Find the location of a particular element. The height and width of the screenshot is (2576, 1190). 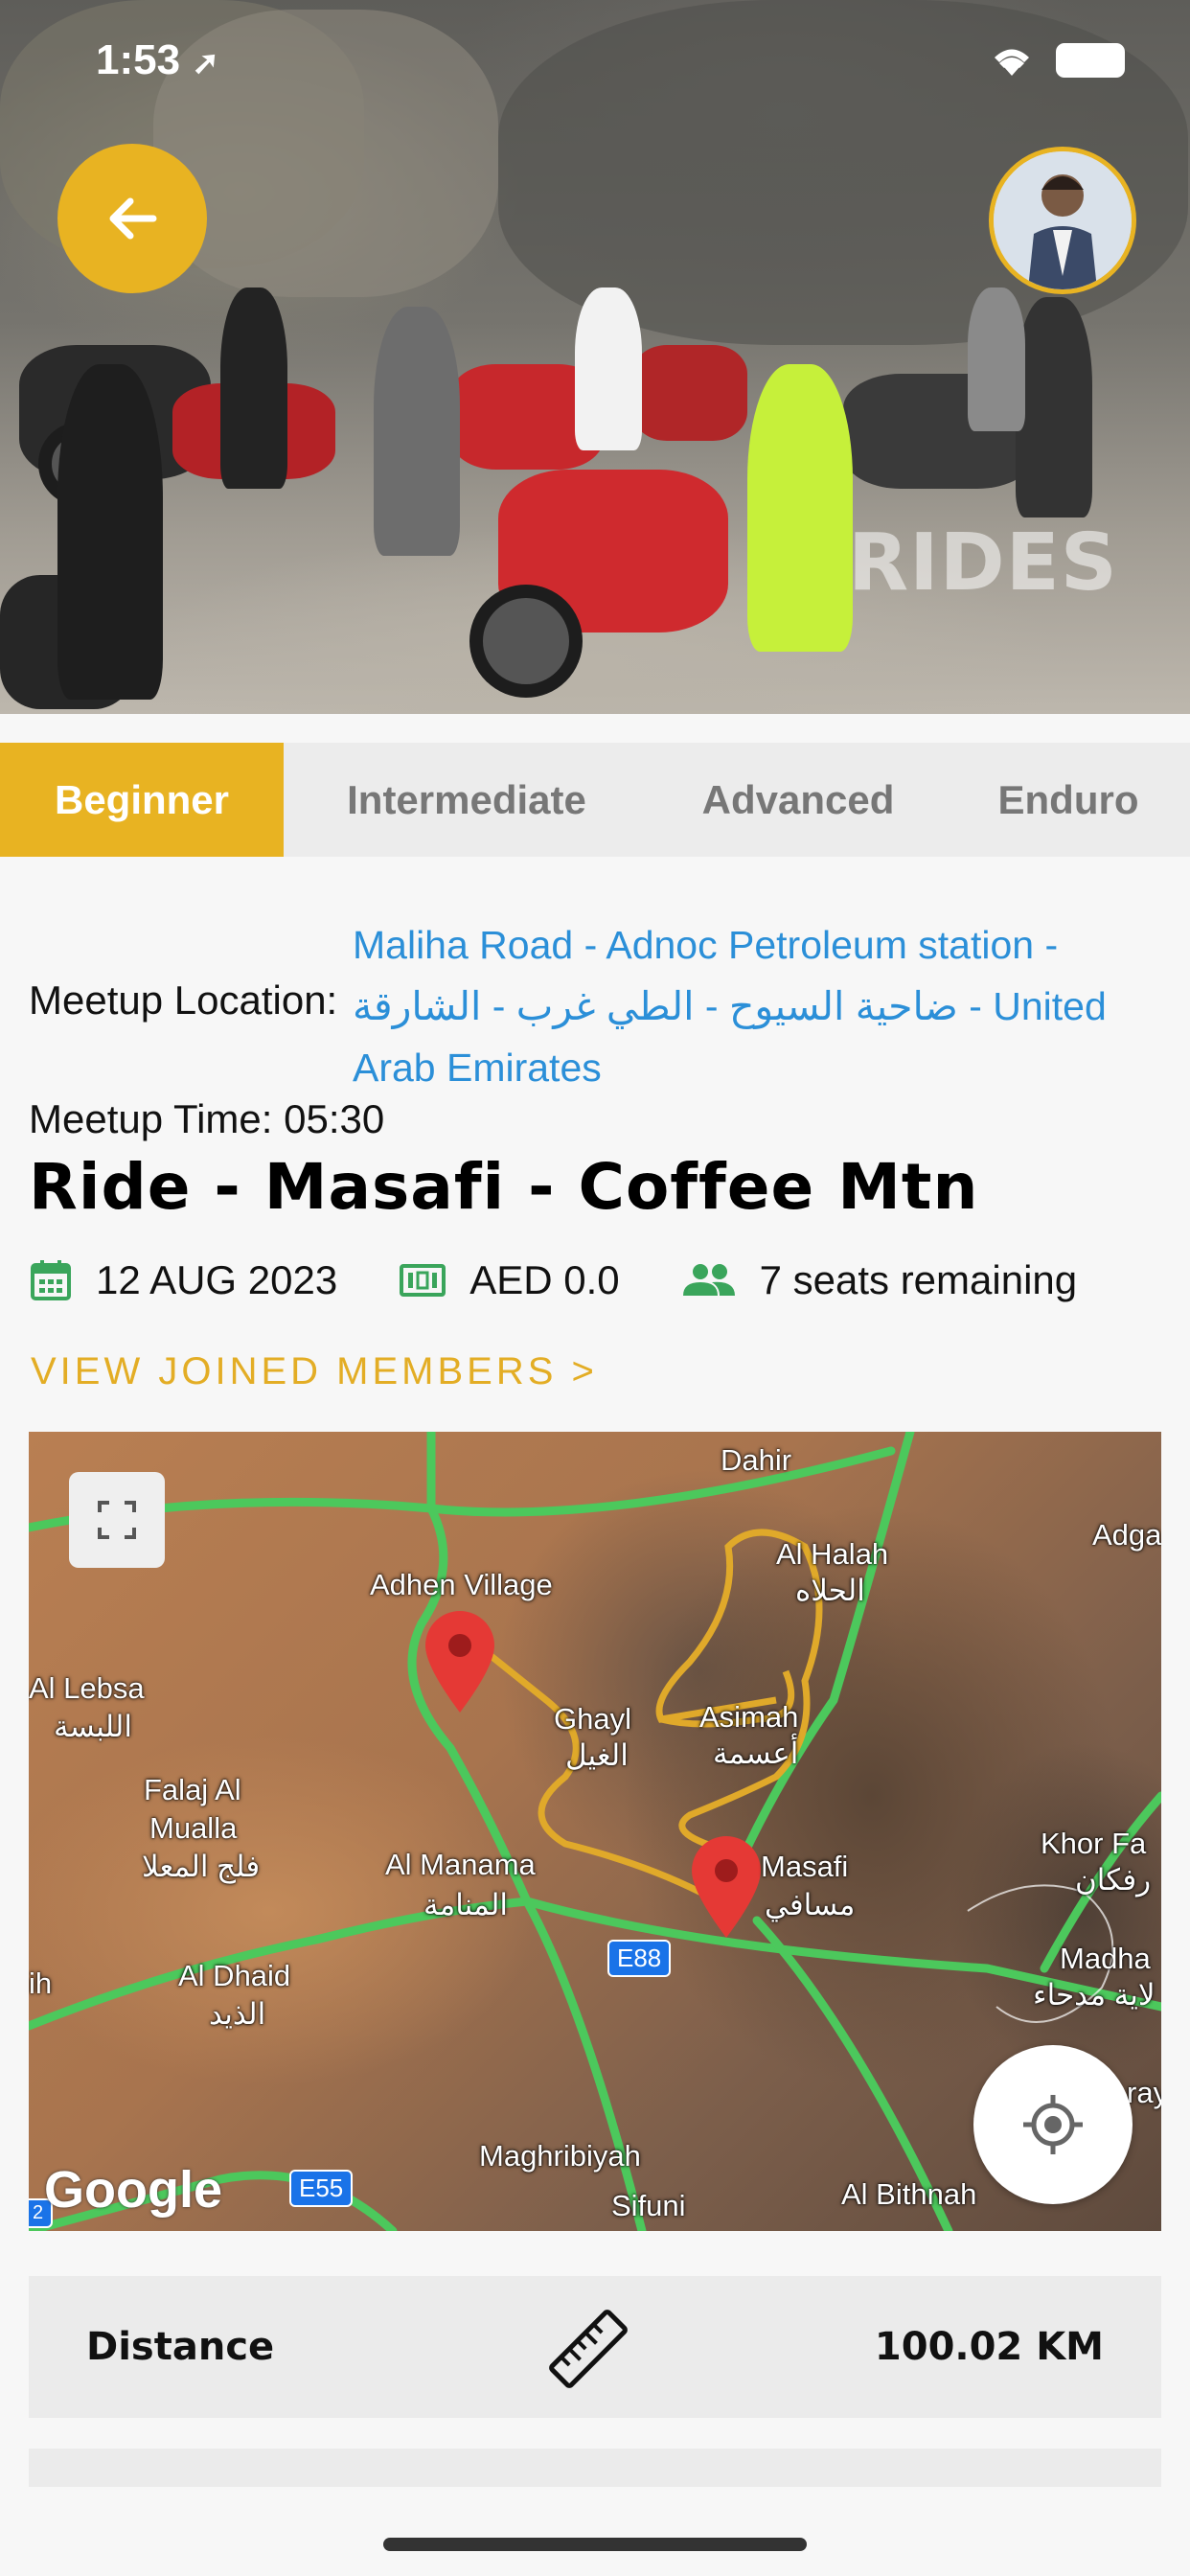

meetup-time: Meetup Time: 05:30 is located at coordinates (207, 1118).